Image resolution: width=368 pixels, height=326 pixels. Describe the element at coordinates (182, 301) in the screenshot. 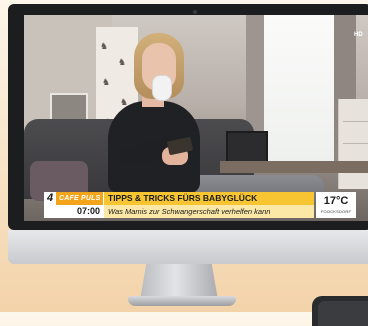

I see `monitor-foot` at that location.